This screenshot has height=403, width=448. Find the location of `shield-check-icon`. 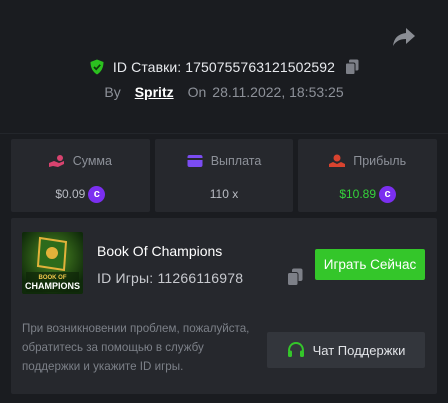

shield-check-icon is located at coordinates (97, 67).